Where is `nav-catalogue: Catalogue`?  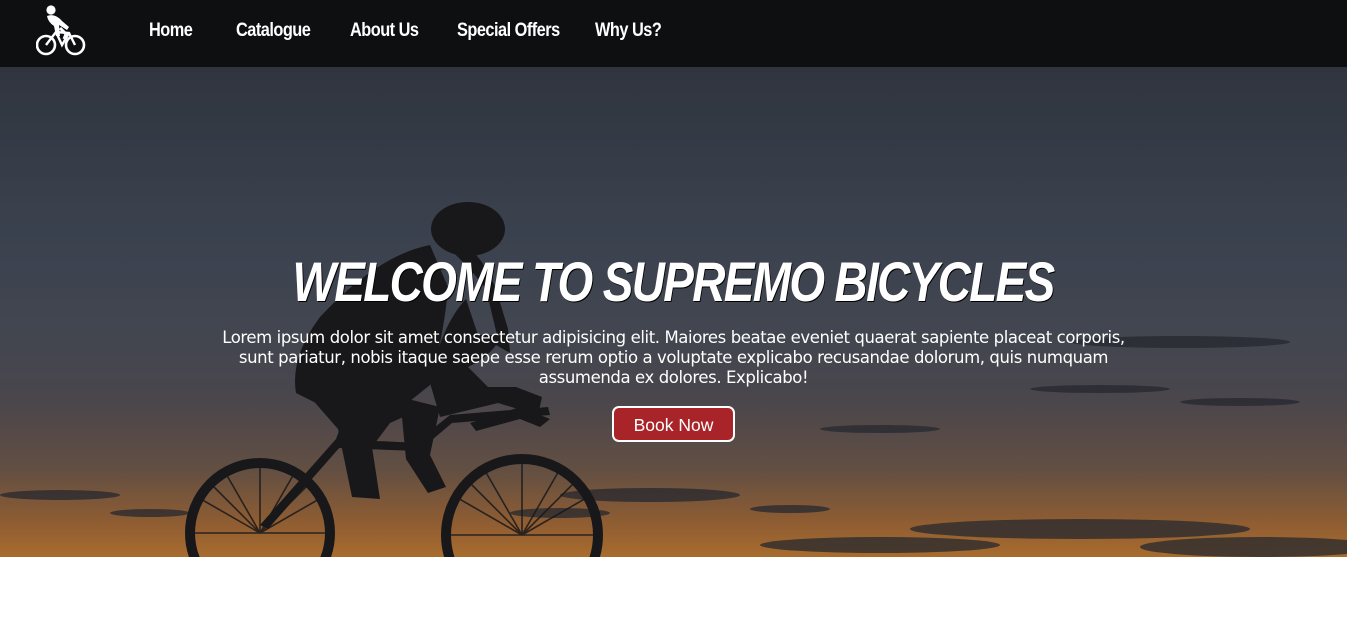 nav-catalogue: Catalogue is located at coordinates (273, 31).